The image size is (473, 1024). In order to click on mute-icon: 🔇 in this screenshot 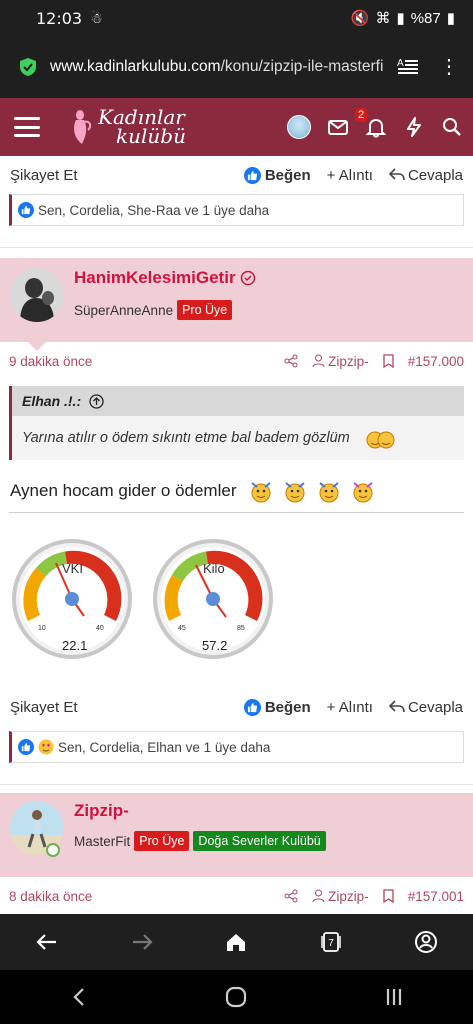, I will do `click(360, 18)`.